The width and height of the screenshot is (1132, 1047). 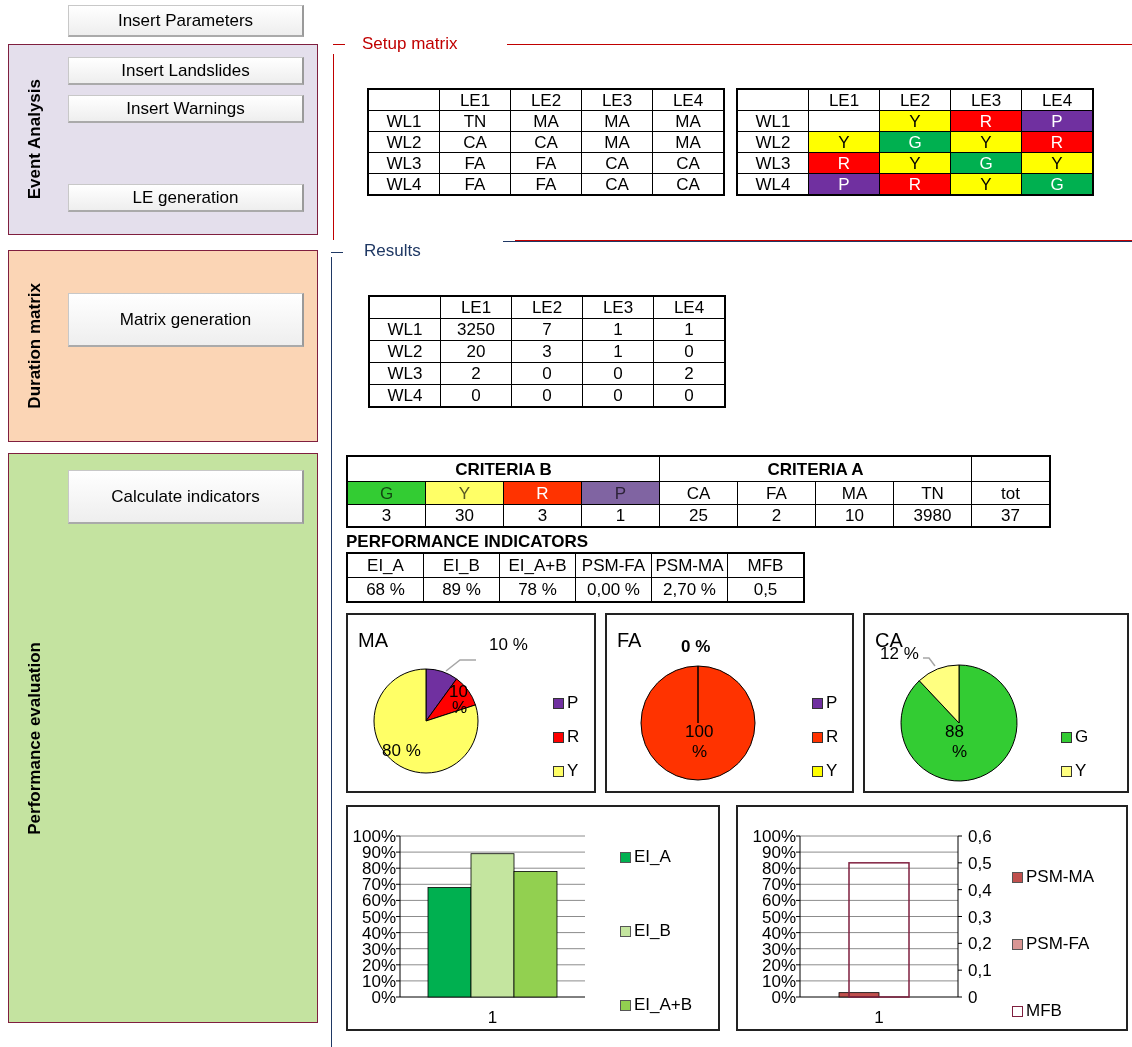 I want to click on action-button: LE generation, so click(x=186, y=198).